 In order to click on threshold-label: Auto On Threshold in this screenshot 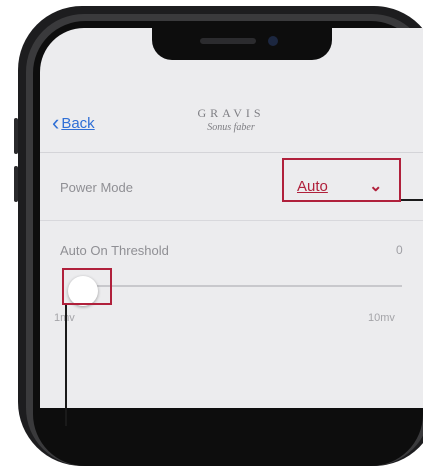, I will do `click(114, 250)`.